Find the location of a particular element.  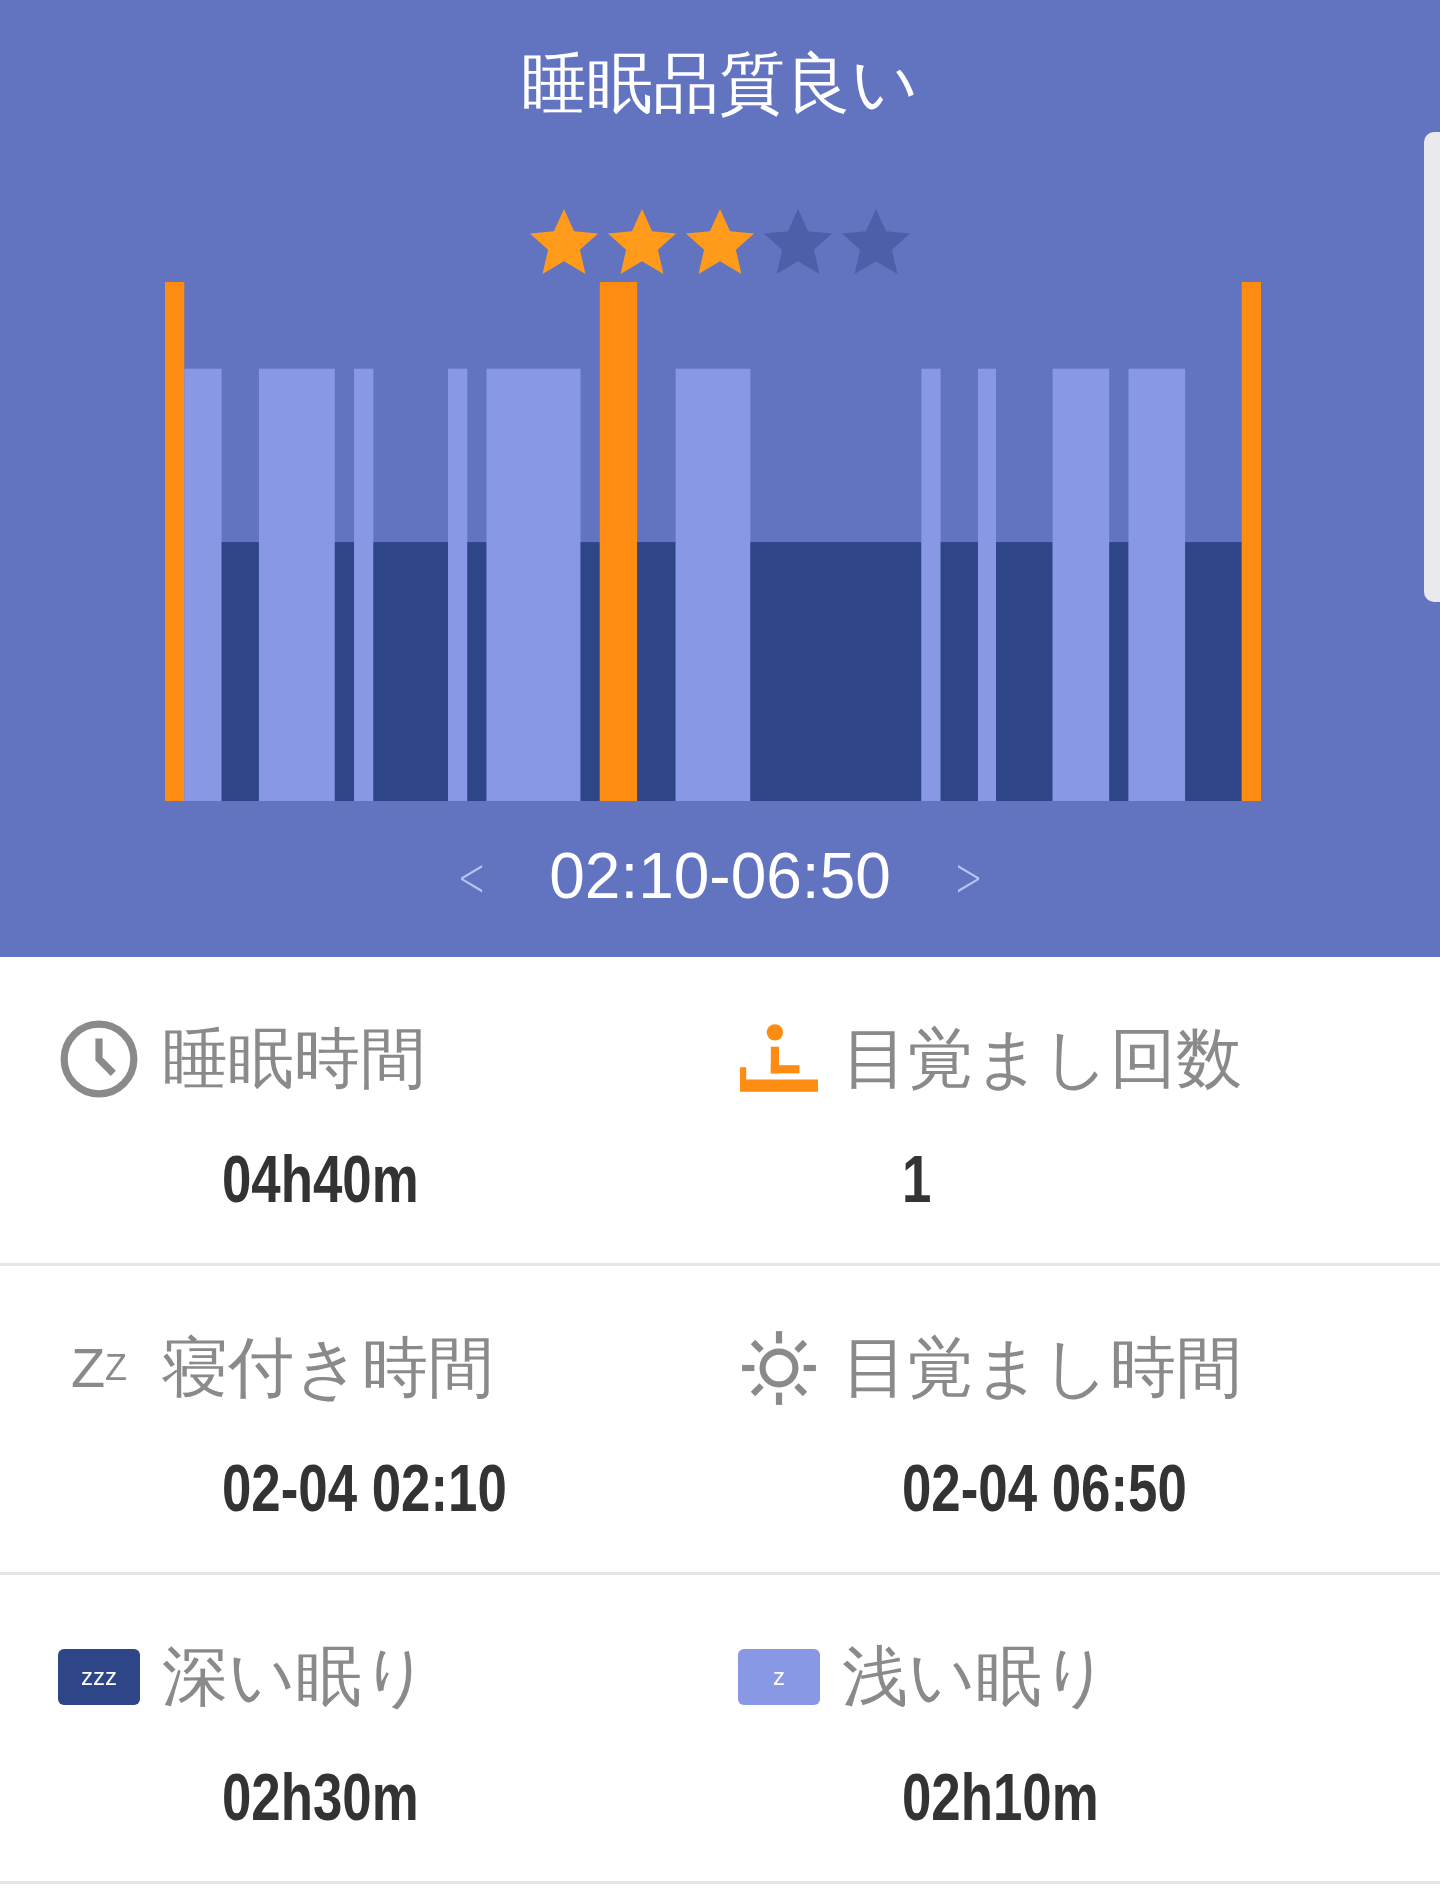

stat-label: 睡眠時間 is located at coordinates (294, 1059).